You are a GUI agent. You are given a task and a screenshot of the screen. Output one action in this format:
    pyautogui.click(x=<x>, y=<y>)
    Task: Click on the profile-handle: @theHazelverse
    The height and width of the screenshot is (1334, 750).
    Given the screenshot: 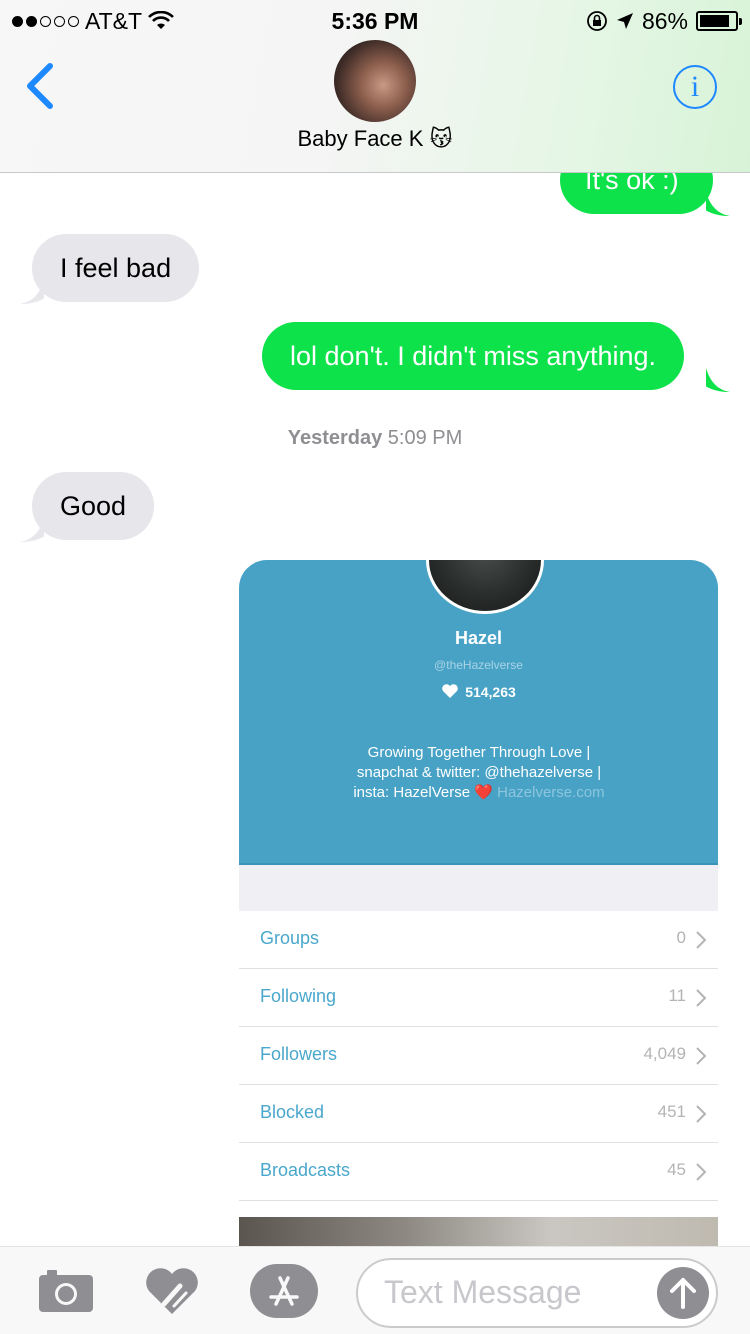 What is the action you would take?
    pyautogui.click(x=478, y=665)
    